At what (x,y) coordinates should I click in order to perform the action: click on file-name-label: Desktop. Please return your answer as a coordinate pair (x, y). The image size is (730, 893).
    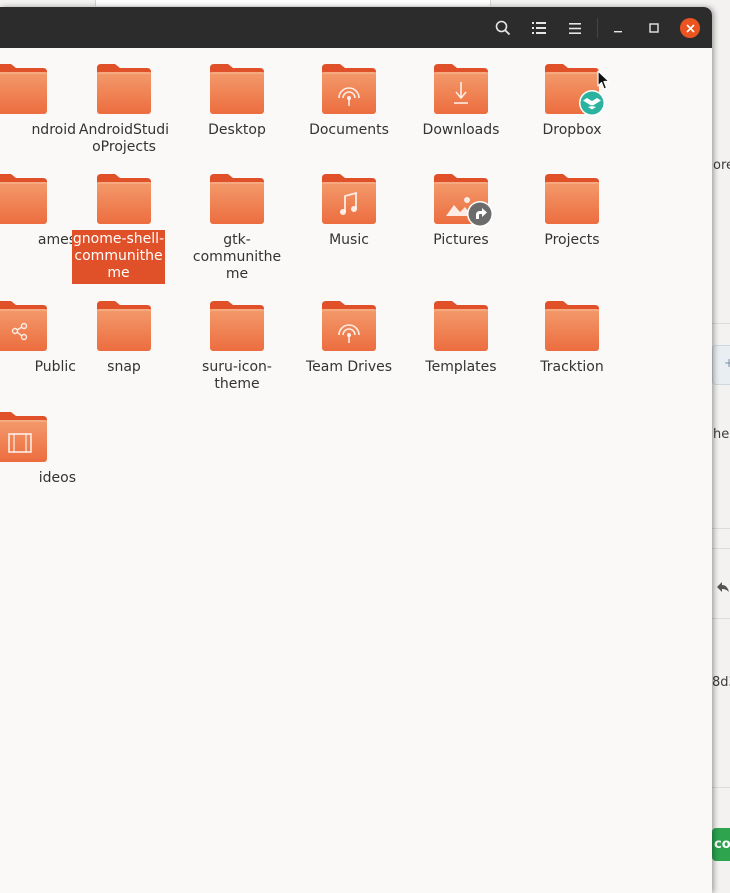
    Looking at the image, I should click on (237, 130).